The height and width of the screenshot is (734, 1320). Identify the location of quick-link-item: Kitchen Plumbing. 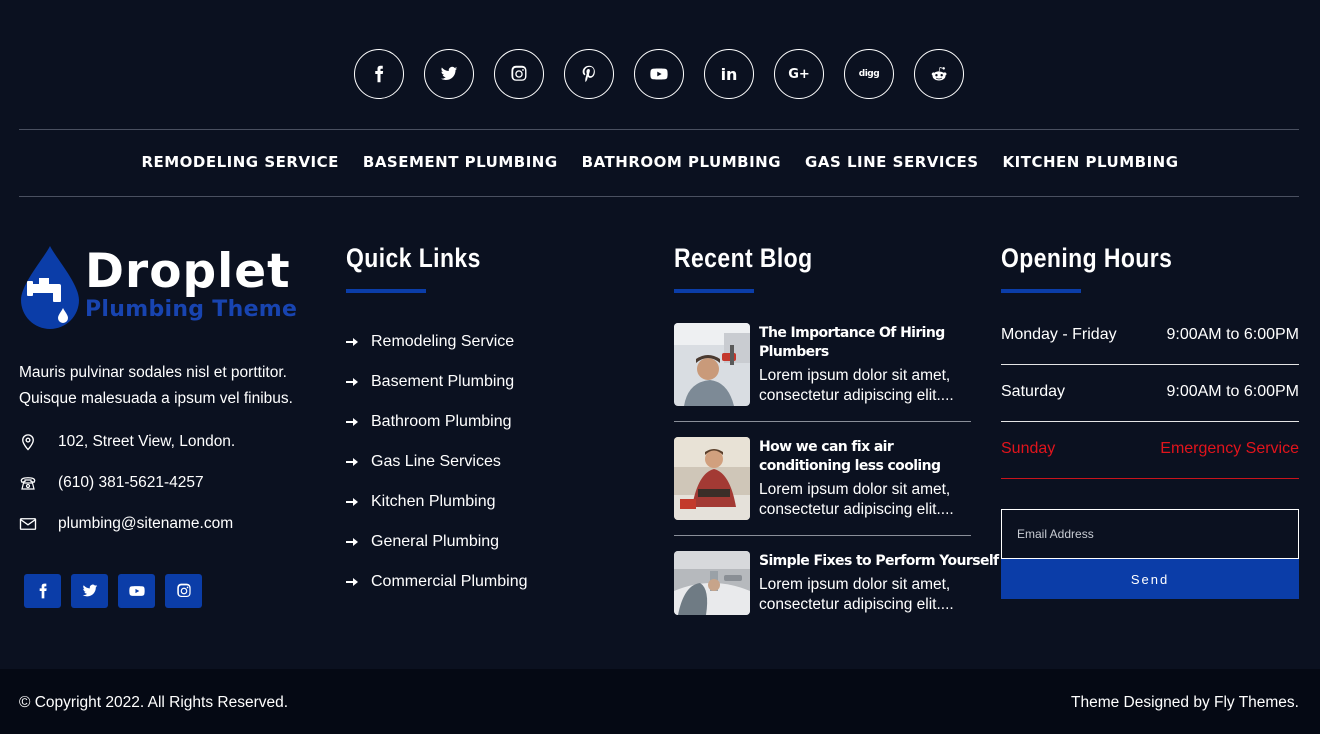
(437, 502).